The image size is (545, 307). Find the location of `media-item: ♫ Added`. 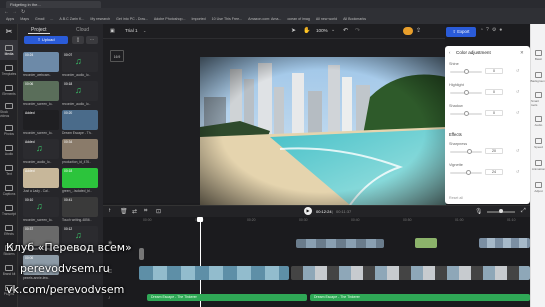

media-item: ♫ Added is located at coordinates (41, 149).